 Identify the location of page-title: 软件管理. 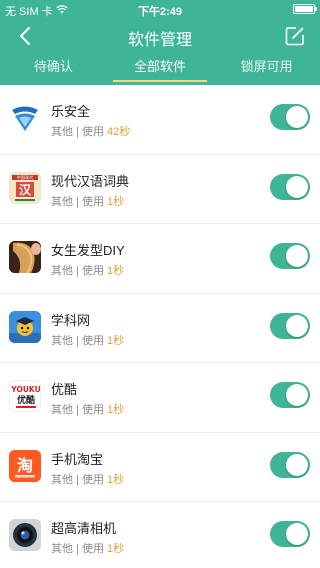
(159, 40).